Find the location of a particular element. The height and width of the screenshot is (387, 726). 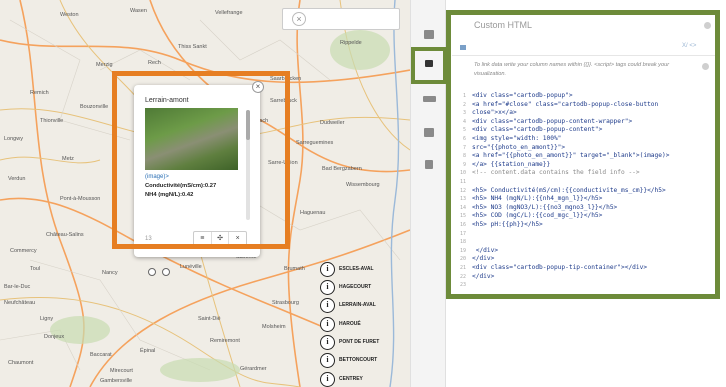

town-label: Chaumont is located at coordinates (21, 363).